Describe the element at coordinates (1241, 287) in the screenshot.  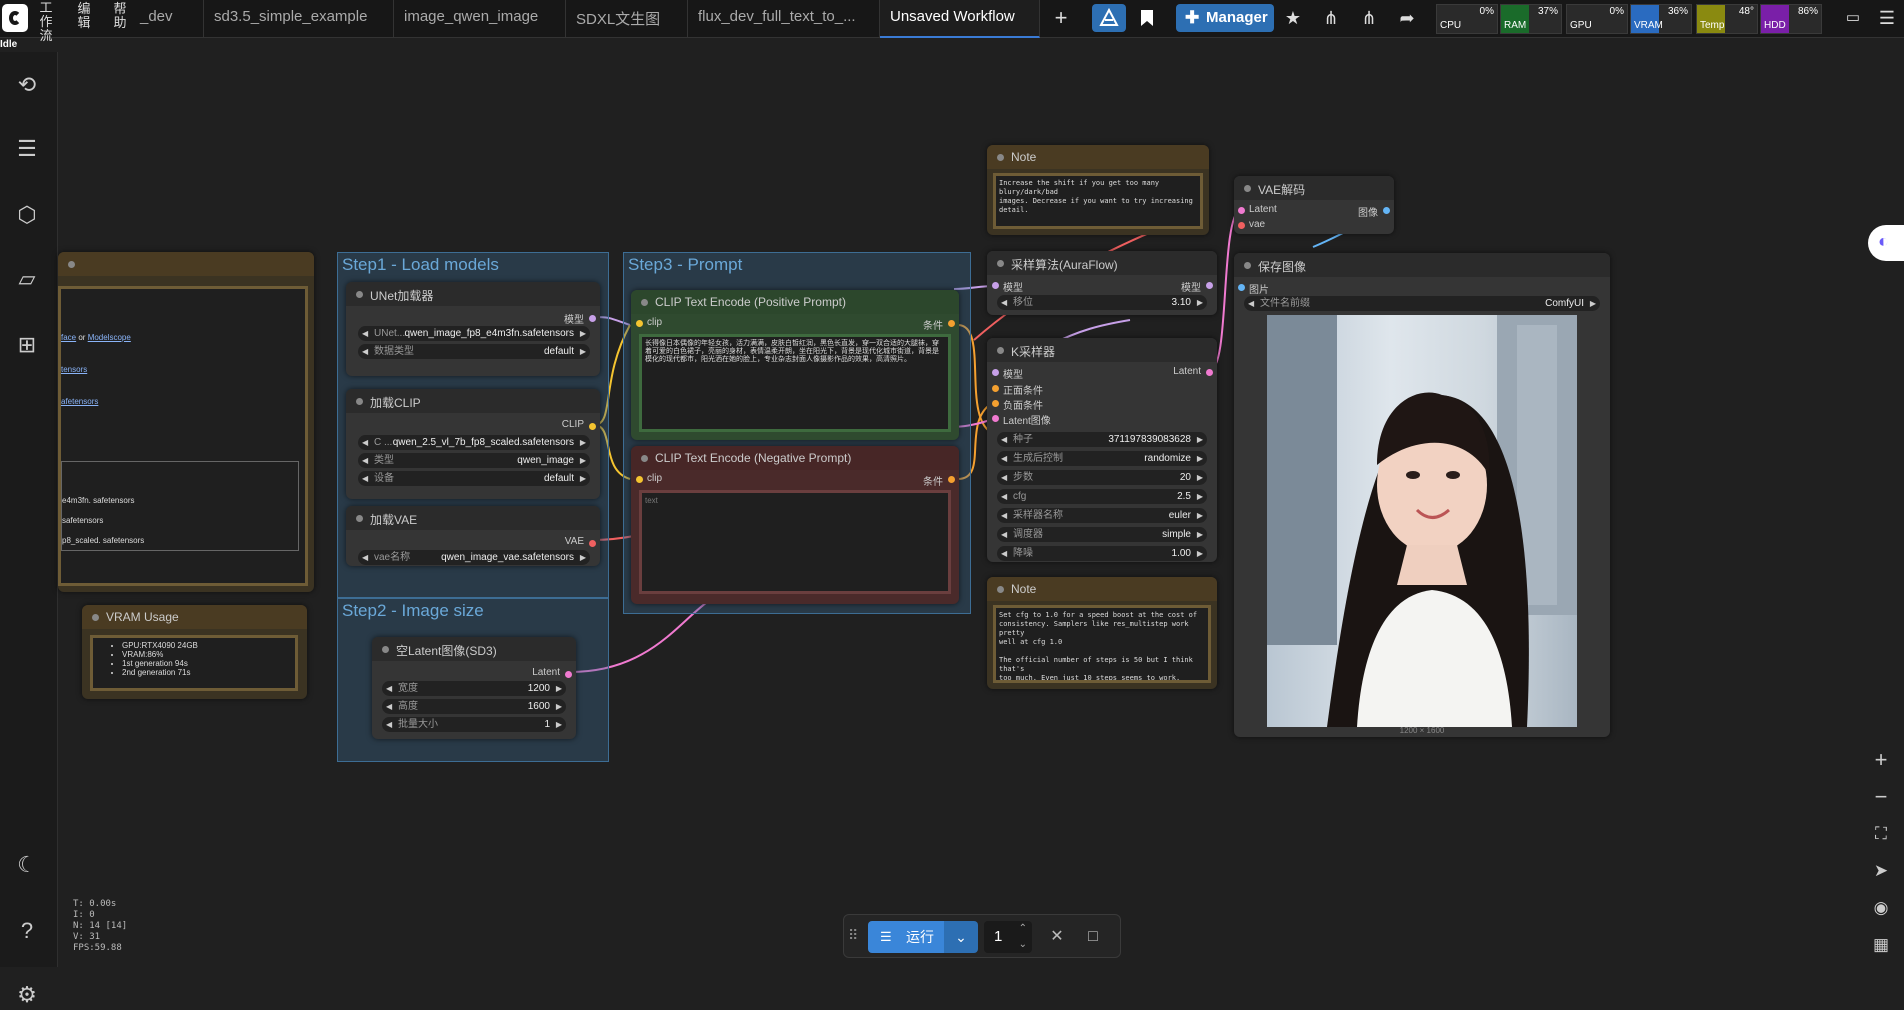
I see `save-image-input-slot` at that location.